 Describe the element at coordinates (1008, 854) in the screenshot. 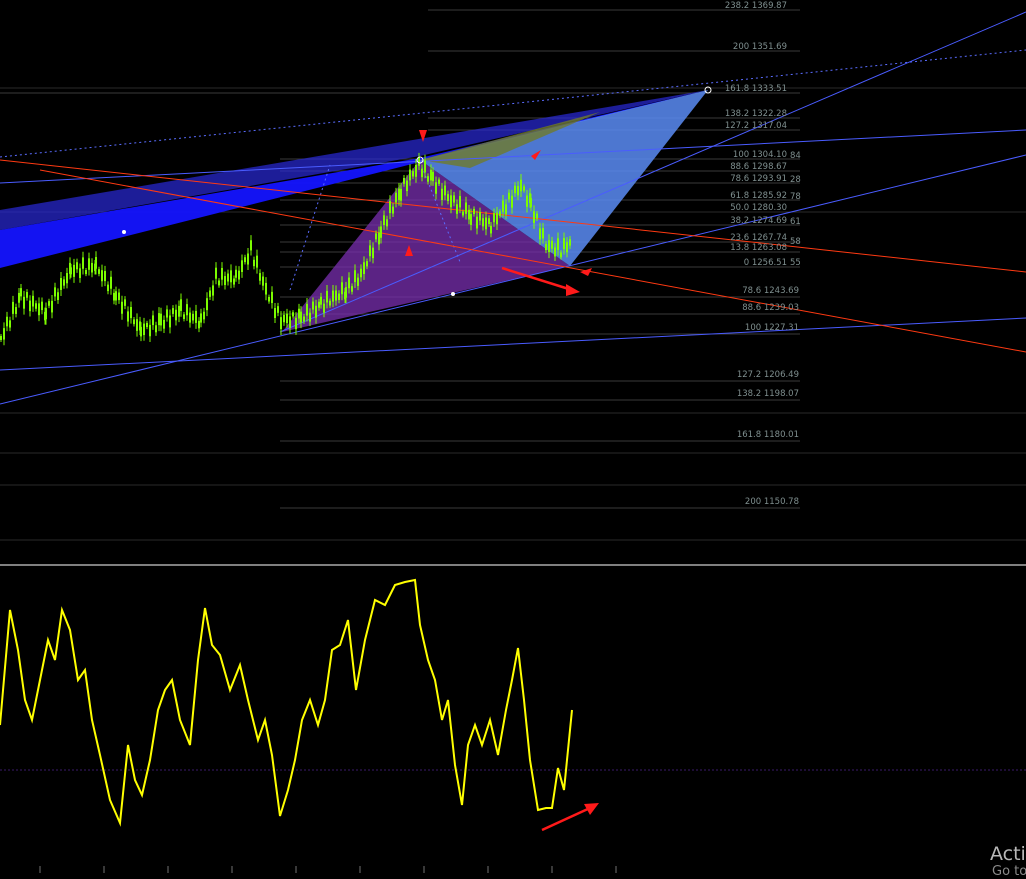

I see `activation-watermark: Acti` at that location.